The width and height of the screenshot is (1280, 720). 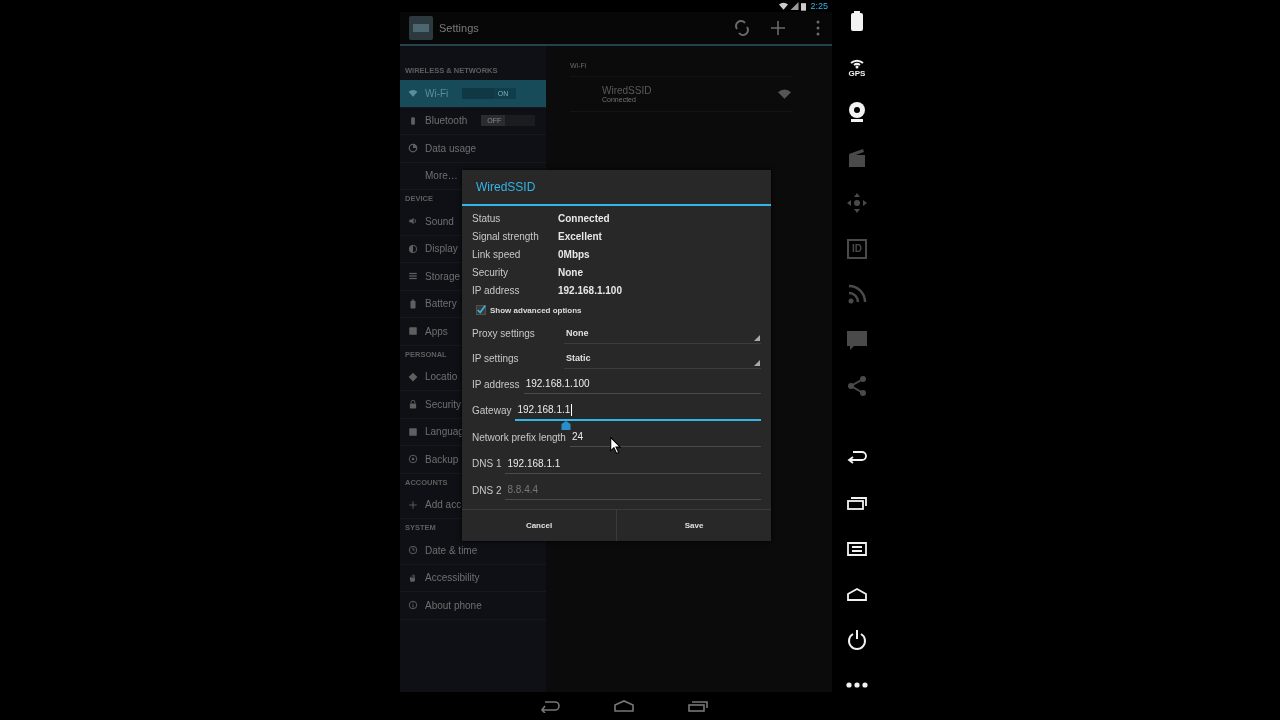 I want to click on clock-icon, so click(x=413, y=550).